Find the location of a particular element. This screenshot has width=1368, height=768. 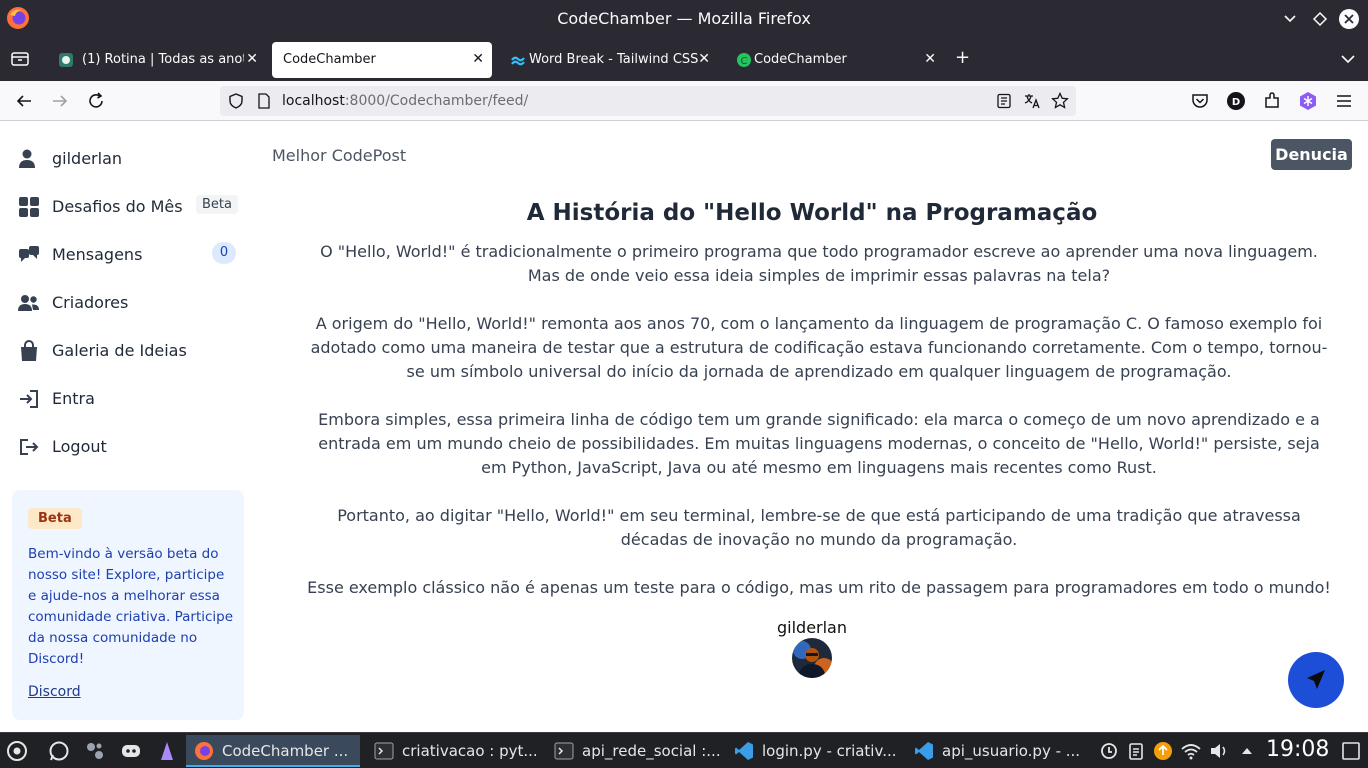

menu-icon is located at coordinates (1344, 101).